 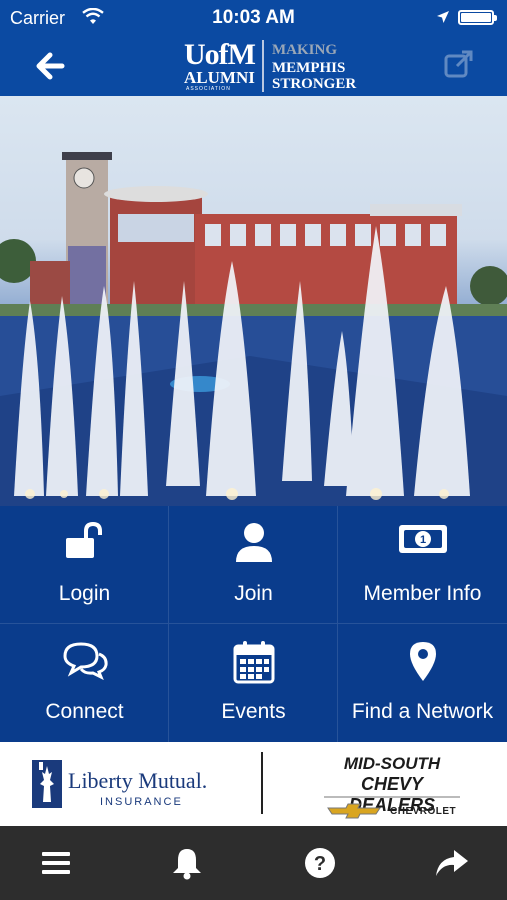 What do you see at coordinates (309, 68) in the screenshot?
I see `tagline-memphis: MEMPHIS` at bounding box center [309, 68].